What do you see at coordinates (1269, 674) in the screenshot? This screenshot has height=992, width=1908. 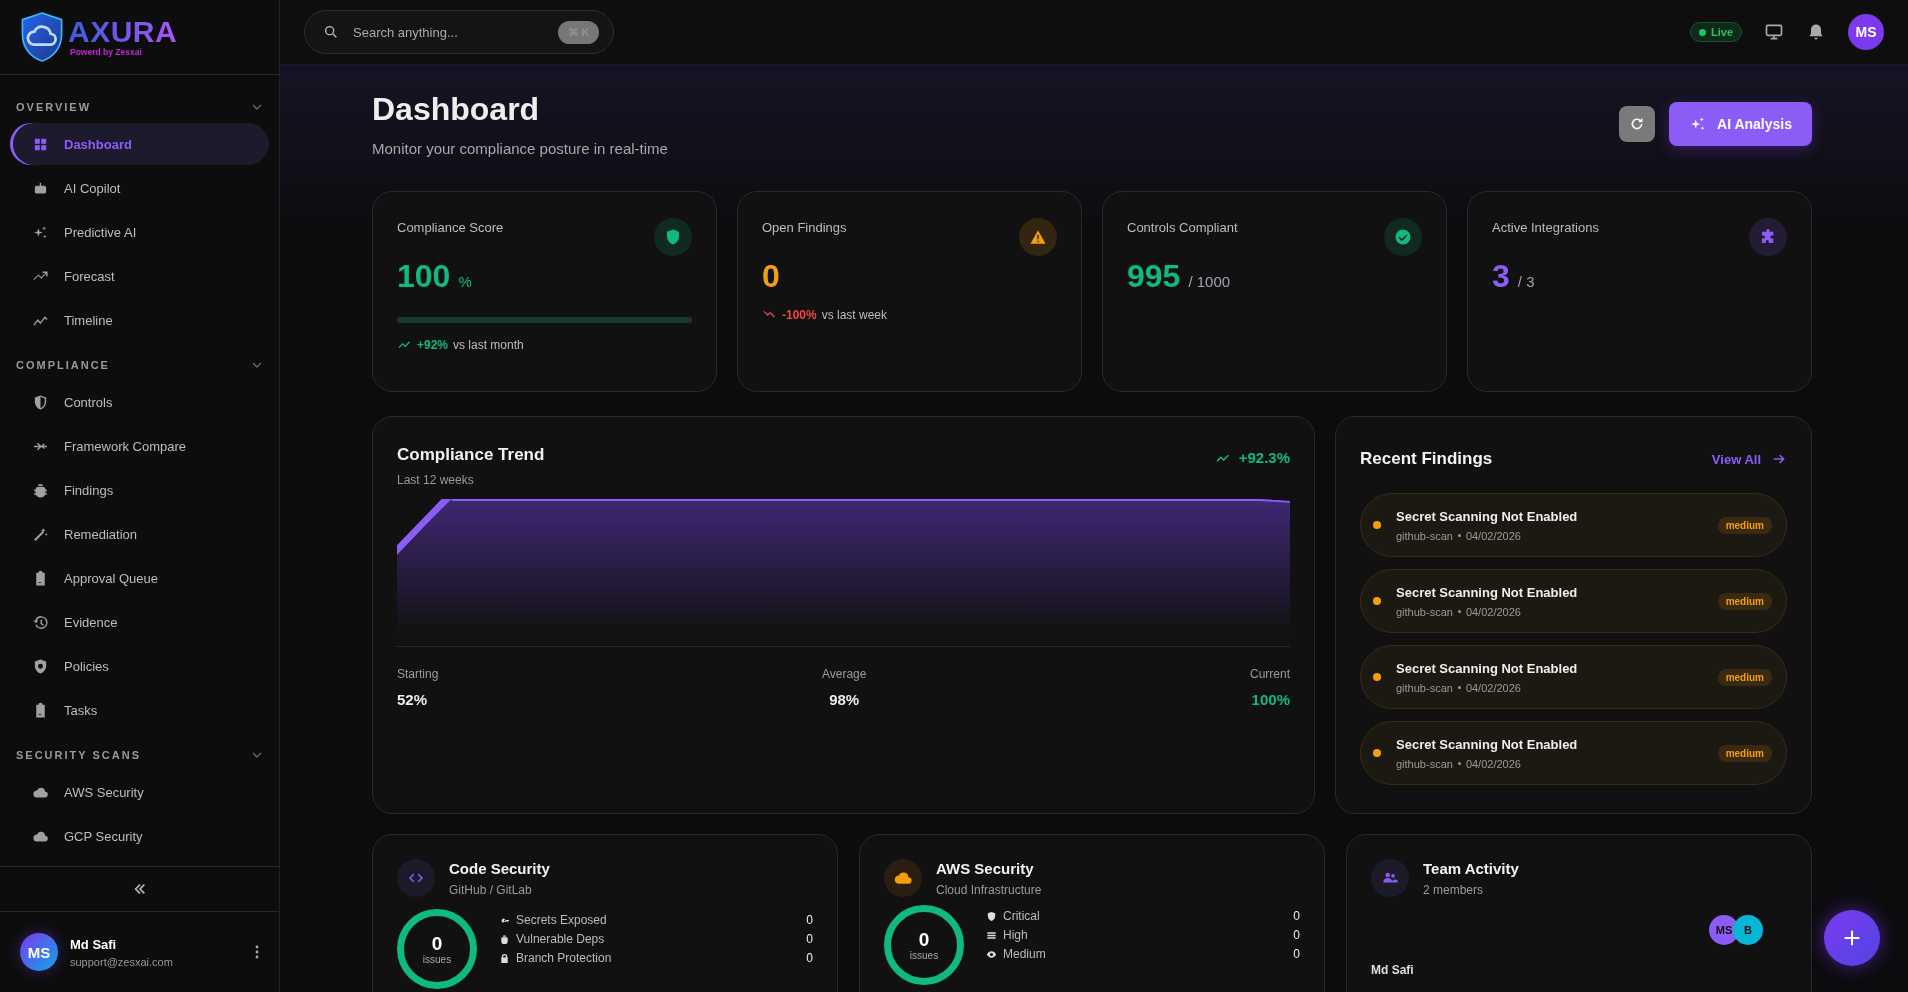 I see `summary-label: Current` at bounding box center [1269, 674].